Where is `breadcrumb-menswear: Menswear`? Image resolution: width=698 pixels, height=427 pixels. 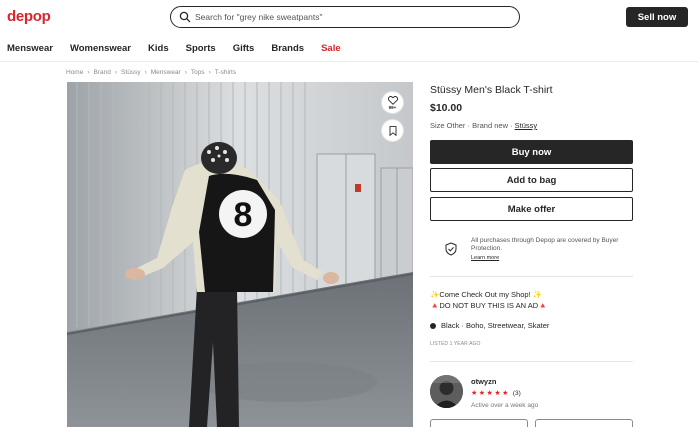 breadcrumb-menswear: Menswear is located at coordinates (166, 72).